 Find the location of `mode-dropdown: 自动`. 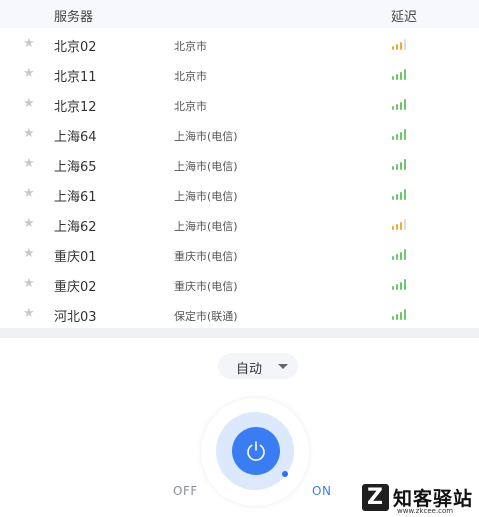

mode-dropdown: 自动 is located at coordinates (258, 366).